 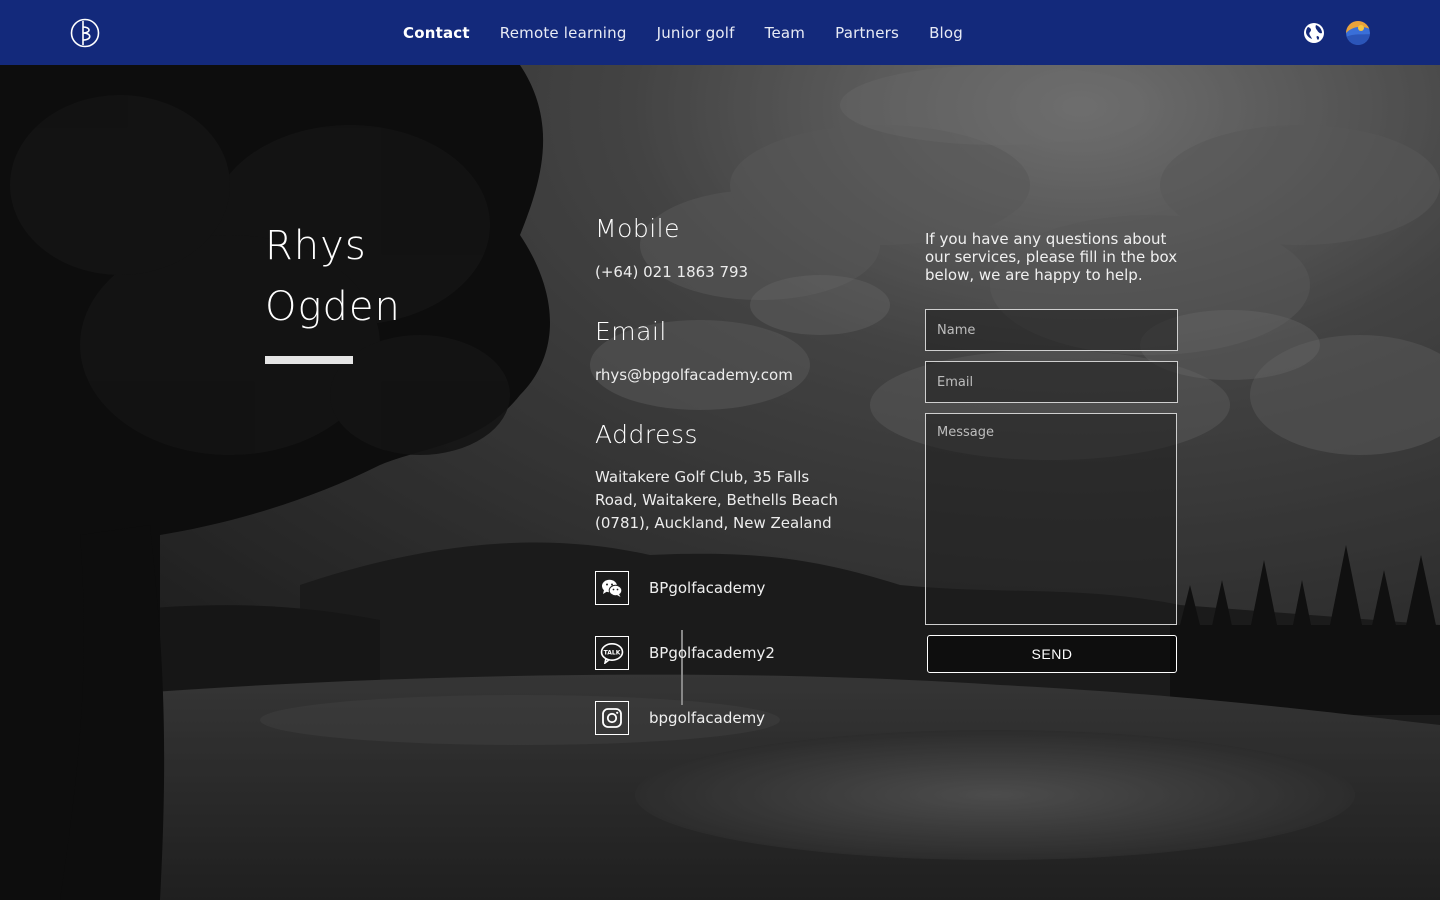 What do you see at coordinates (612, 588) in the screenshot?
I see `wechat-icon` at bounding box center [612, 588].